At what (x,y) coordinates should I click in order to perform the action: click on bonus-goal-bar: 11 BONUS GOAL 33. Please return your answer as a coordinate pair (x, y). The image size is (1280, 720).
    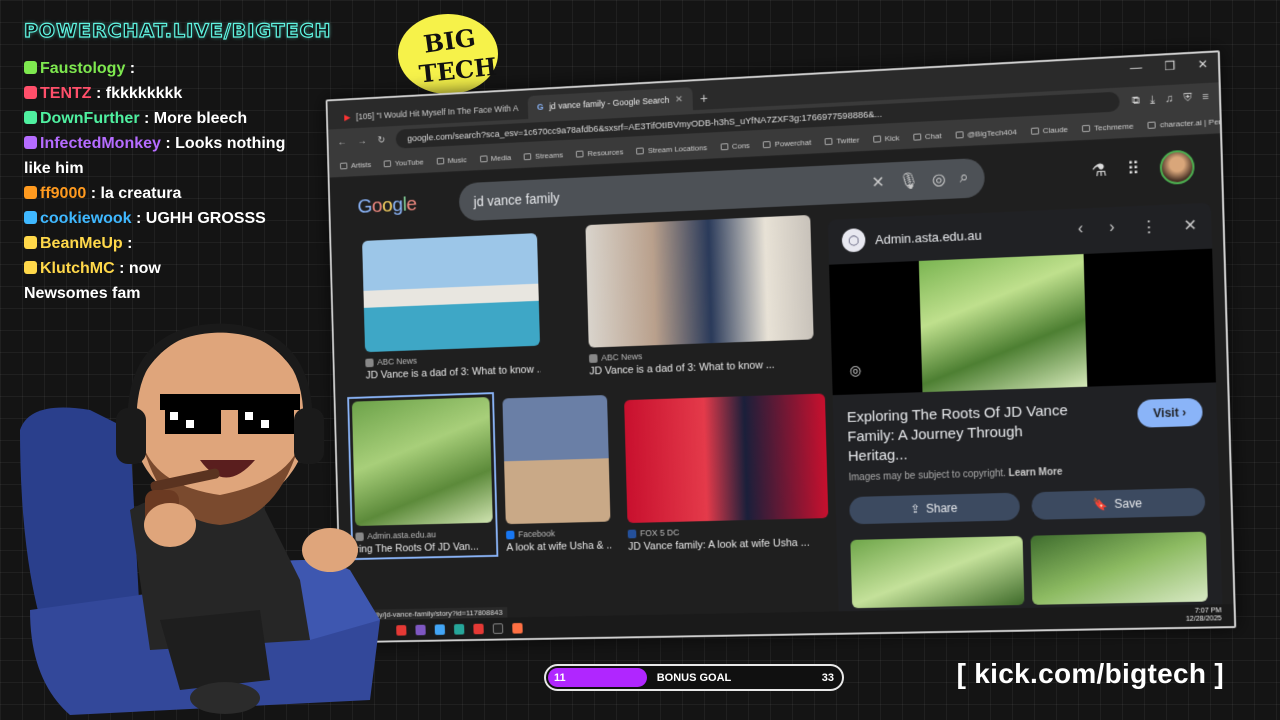
    Looking at the image, I should click on (694, 677).